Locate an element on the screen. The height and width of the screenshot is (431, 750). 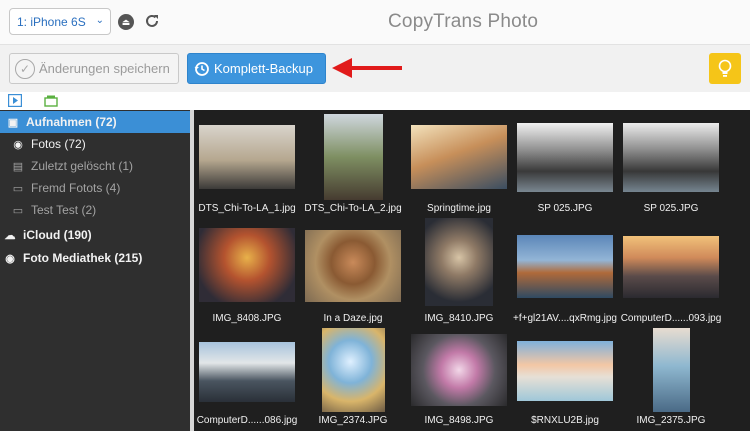
photo-tile: IMG_2374.JPG is located at coordinates (353, 374).